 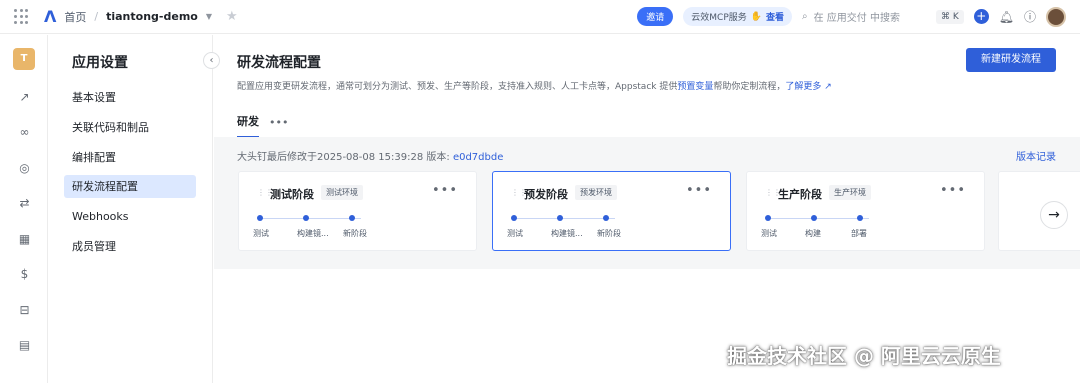 What do you see at coordinates (232, 16) in the screenshot?
I see `star-icon: ★` at bounding box center [232, 16].